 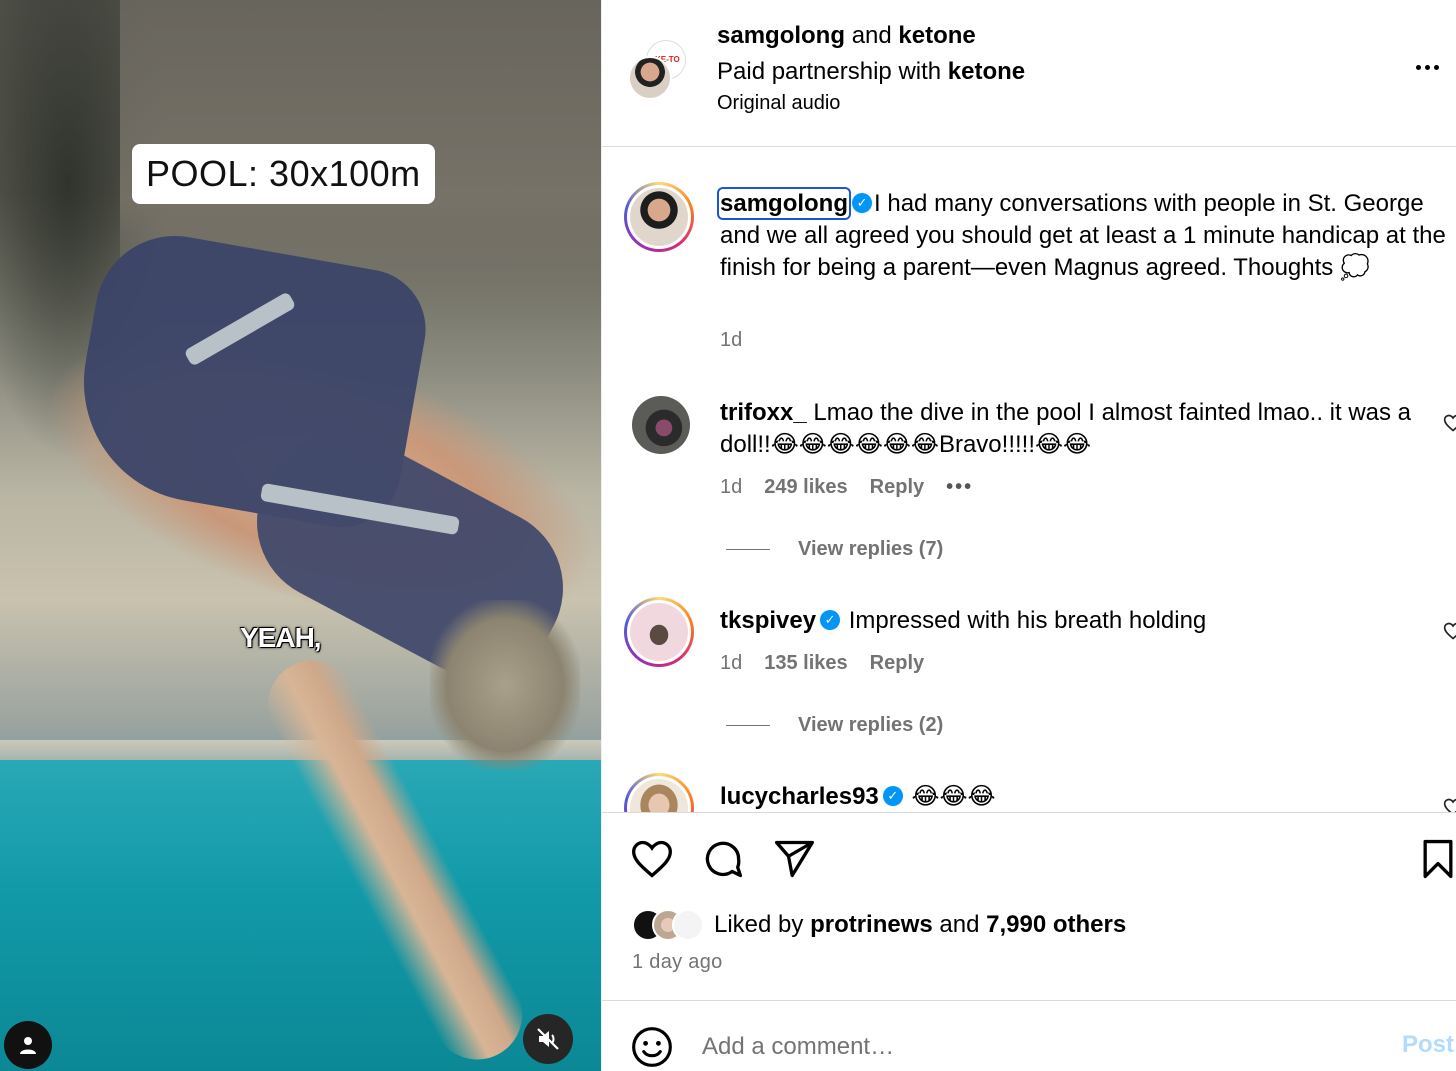 What do you see at coordinates (652, 1047) in the screenshot?
I see `emoji-icon` at bounding box center [652, 1047].